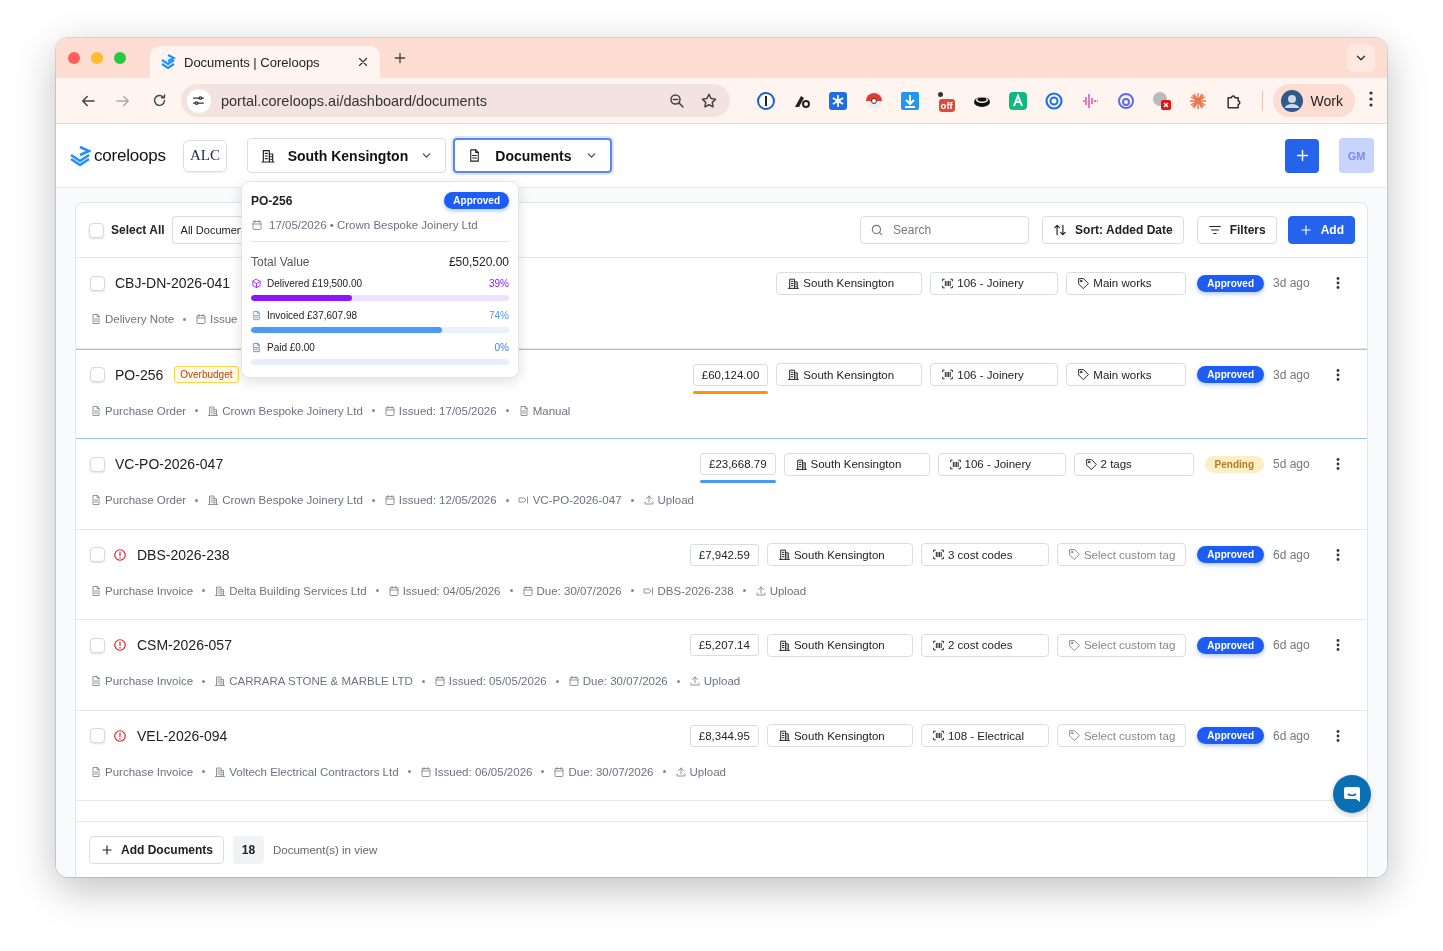  Describe the element at coordinates (721, 665) in the screenshot. I see `document-row: CSM-2026-057 £5,207.14 South Kensington 2 cost codes Select custom tag Approved 6d ago Purchase Invoice CARRARA STONE & MARBLE LTD Issued: 05/05/2026 Due: 30/07/2026 Upload` at that location.